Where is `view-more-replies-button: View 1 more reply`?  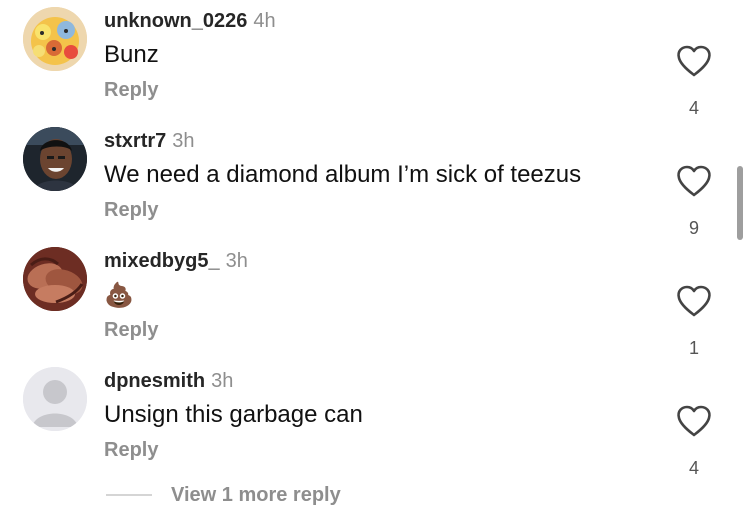
view-more-replies-button: View 1 more reply is located at coordinates (256, 495).